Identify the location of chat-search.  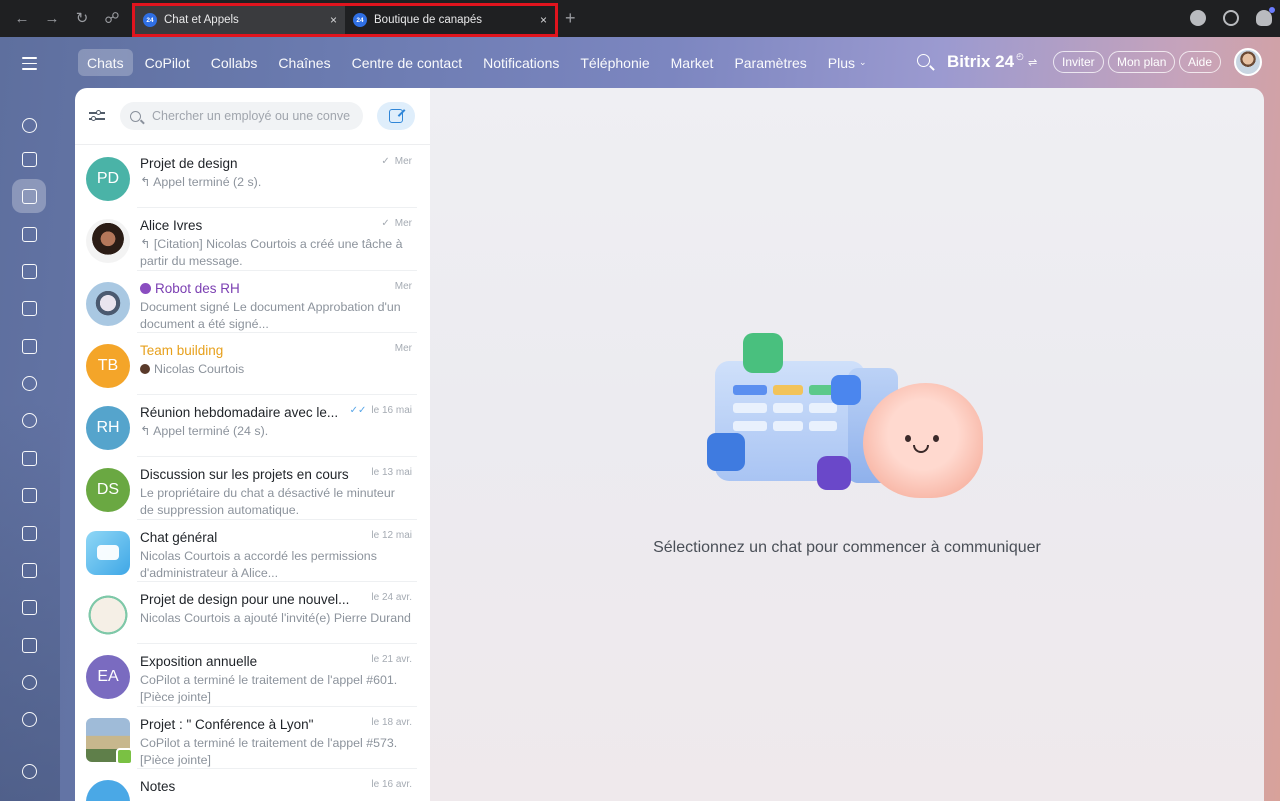
(241, 116).